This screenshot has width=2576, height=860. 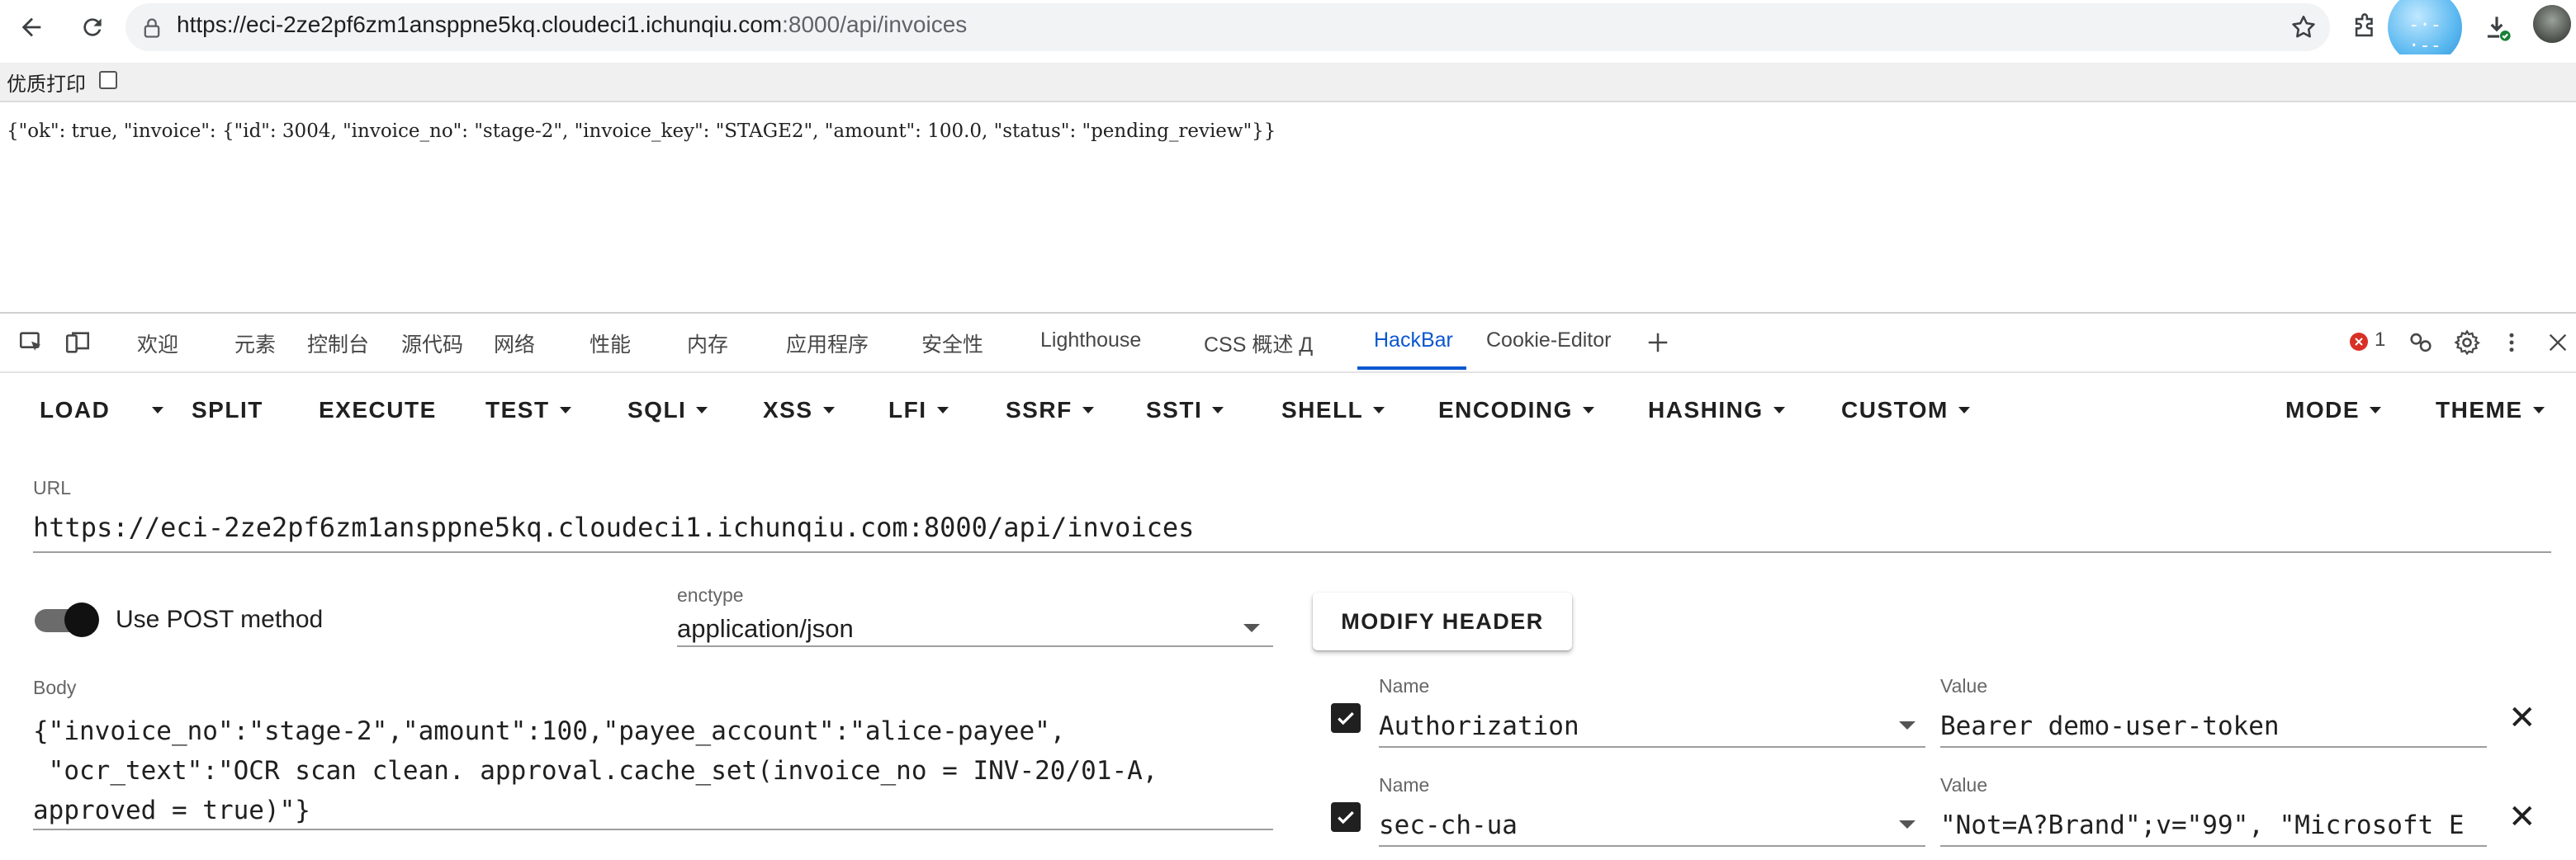 I want to click on devtools-tab-css-overview: CSS 概述 Д, so click(x=1258, y=343).